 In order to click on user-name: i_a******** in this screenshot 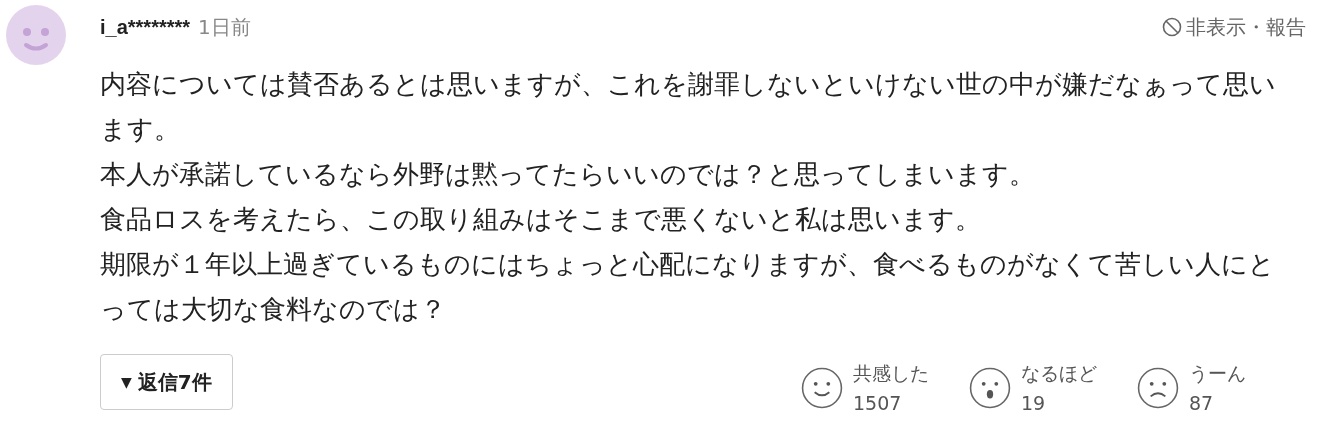, I will do `click(145, 27)`.